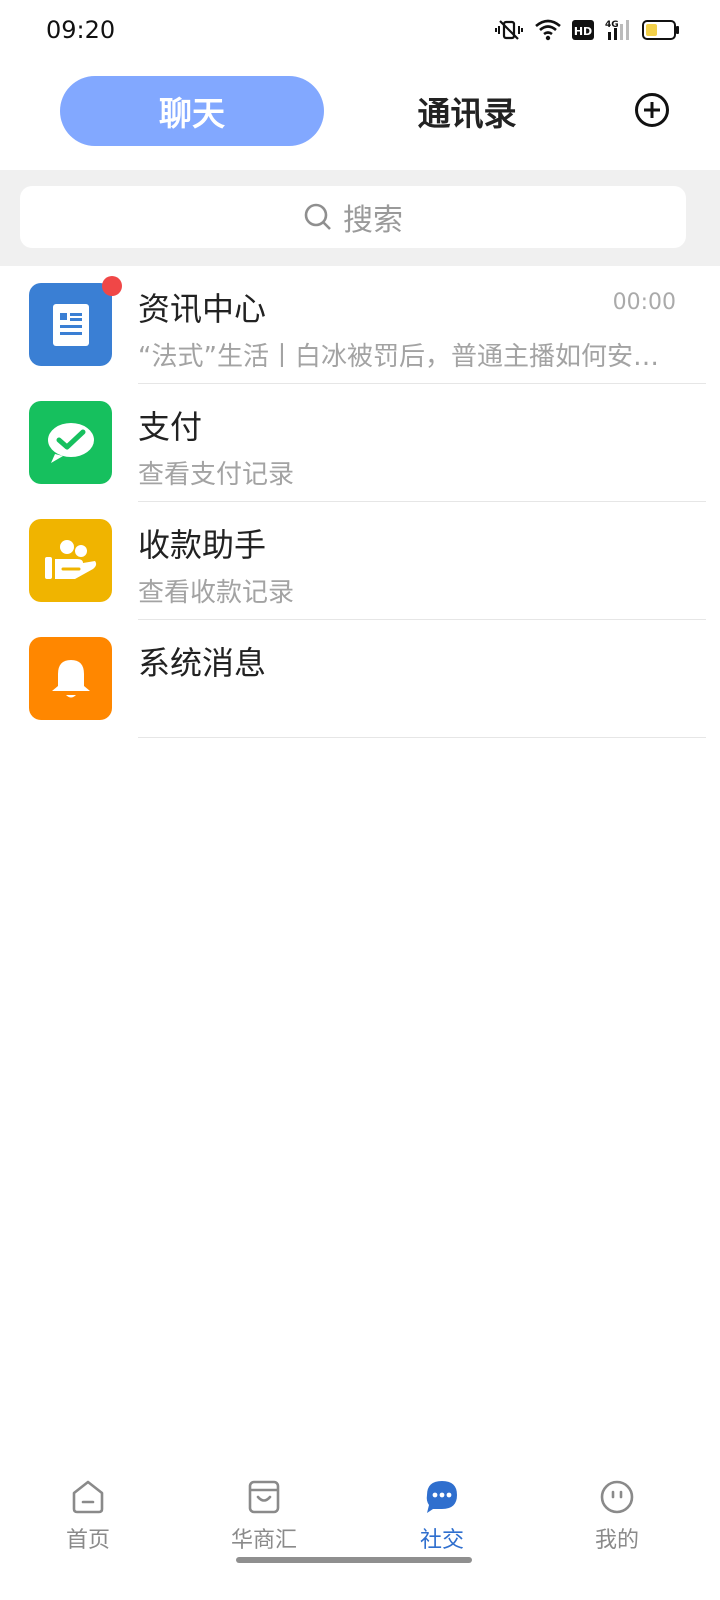 Image resolution: width=720 pixels, height=1600 pixels. What do you see at coordinates (354, 1560) in the screenshot?
I see `home-indicator` at bounding box center [354, 1560].